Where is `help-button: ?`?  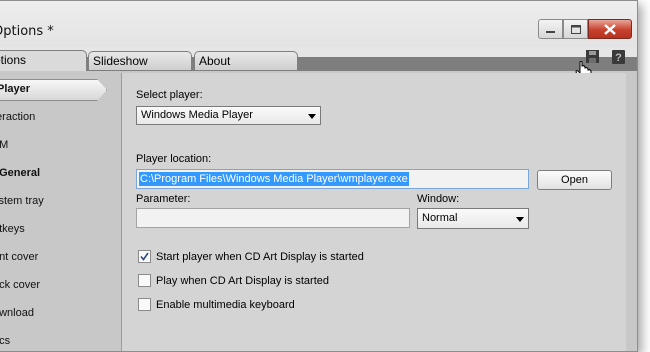
help-button: ? is located at coordinates (618, 56).